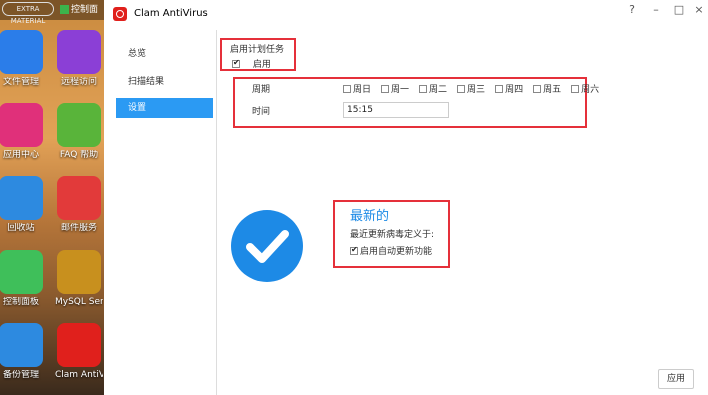 This screenshot has height=395, width=708. Describe the element at coordinates (28, 13) in the screenshot. I see `brand-logo: EXTRA MATERIAL` at that location.